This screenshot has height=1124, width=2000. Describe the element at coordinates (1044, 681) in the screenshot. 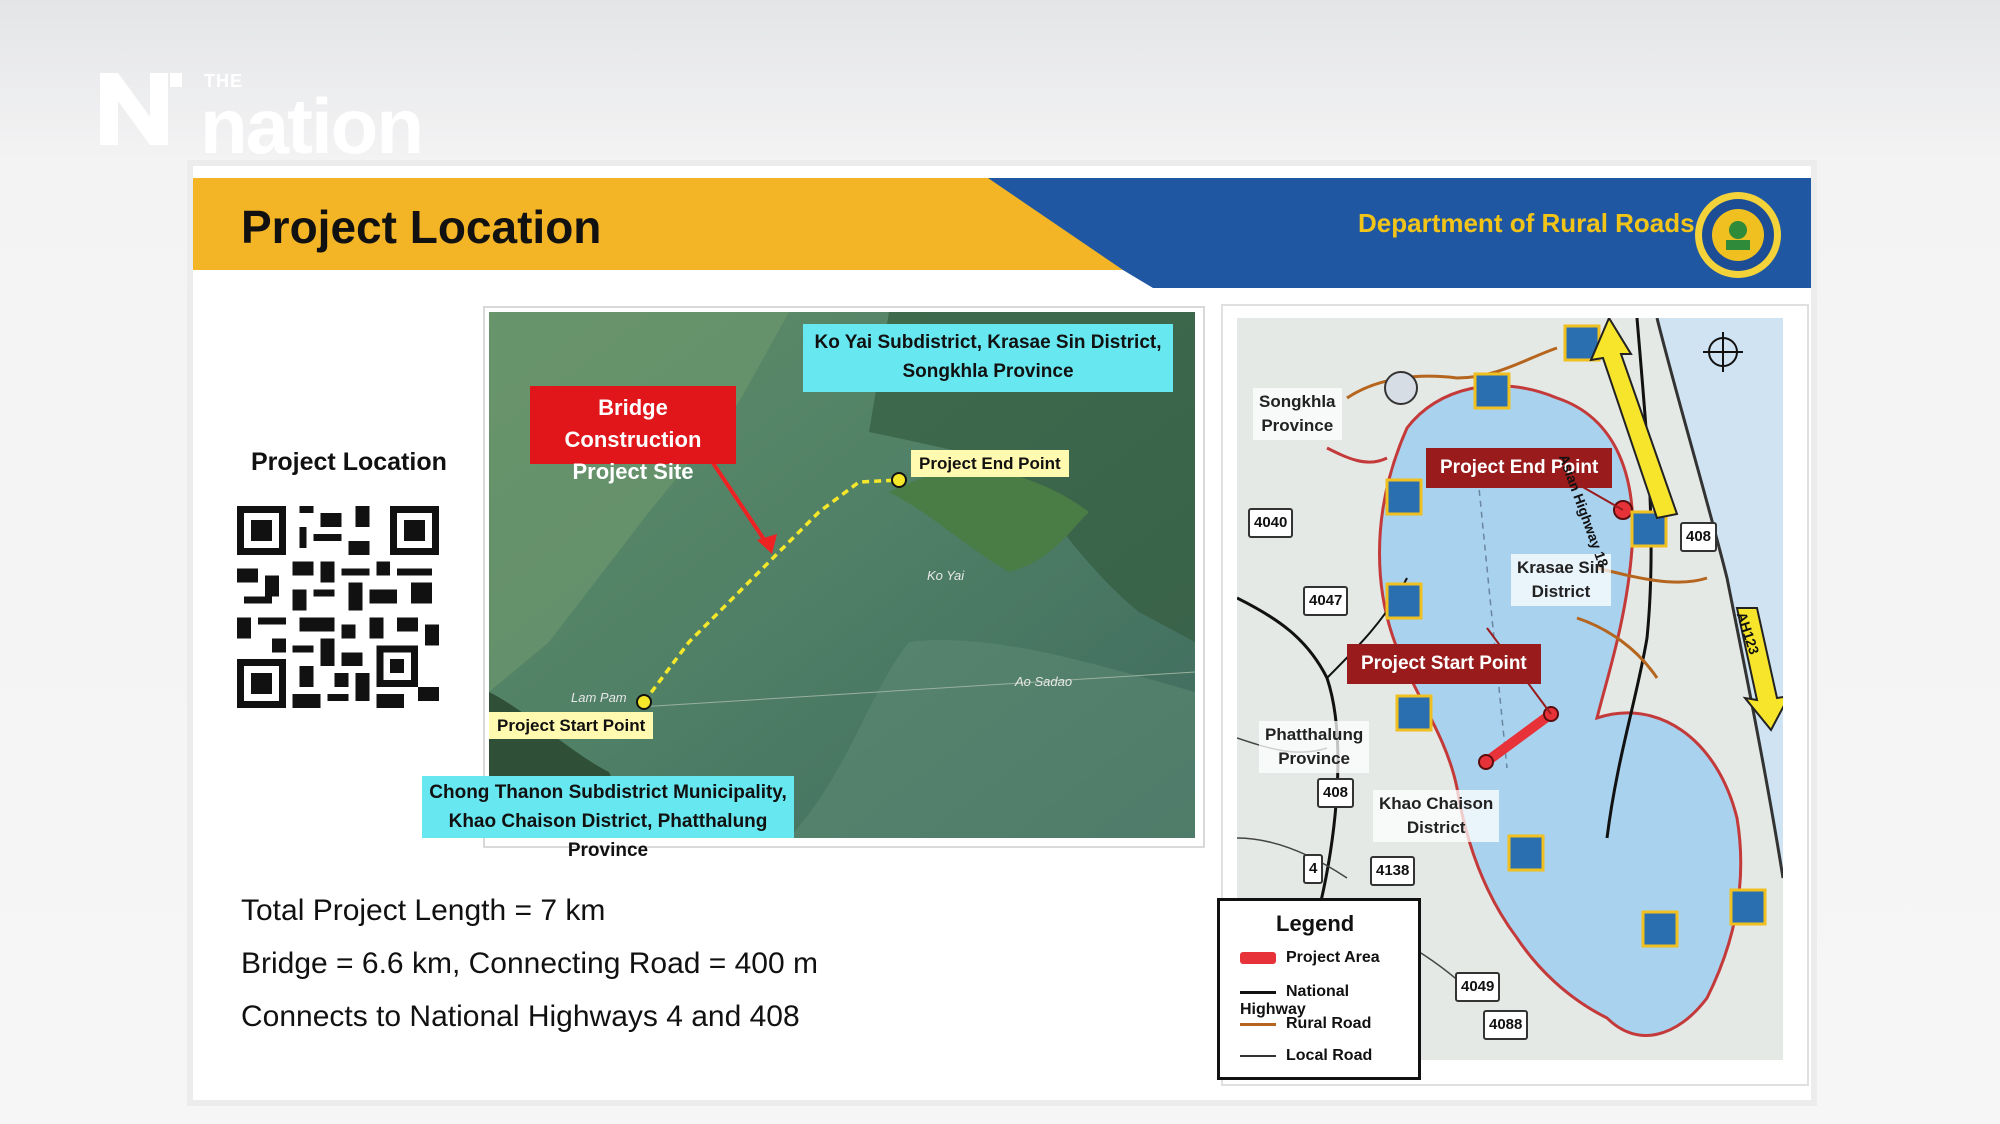

I see `place-ao-sadao: Ao Sadao` at that location.